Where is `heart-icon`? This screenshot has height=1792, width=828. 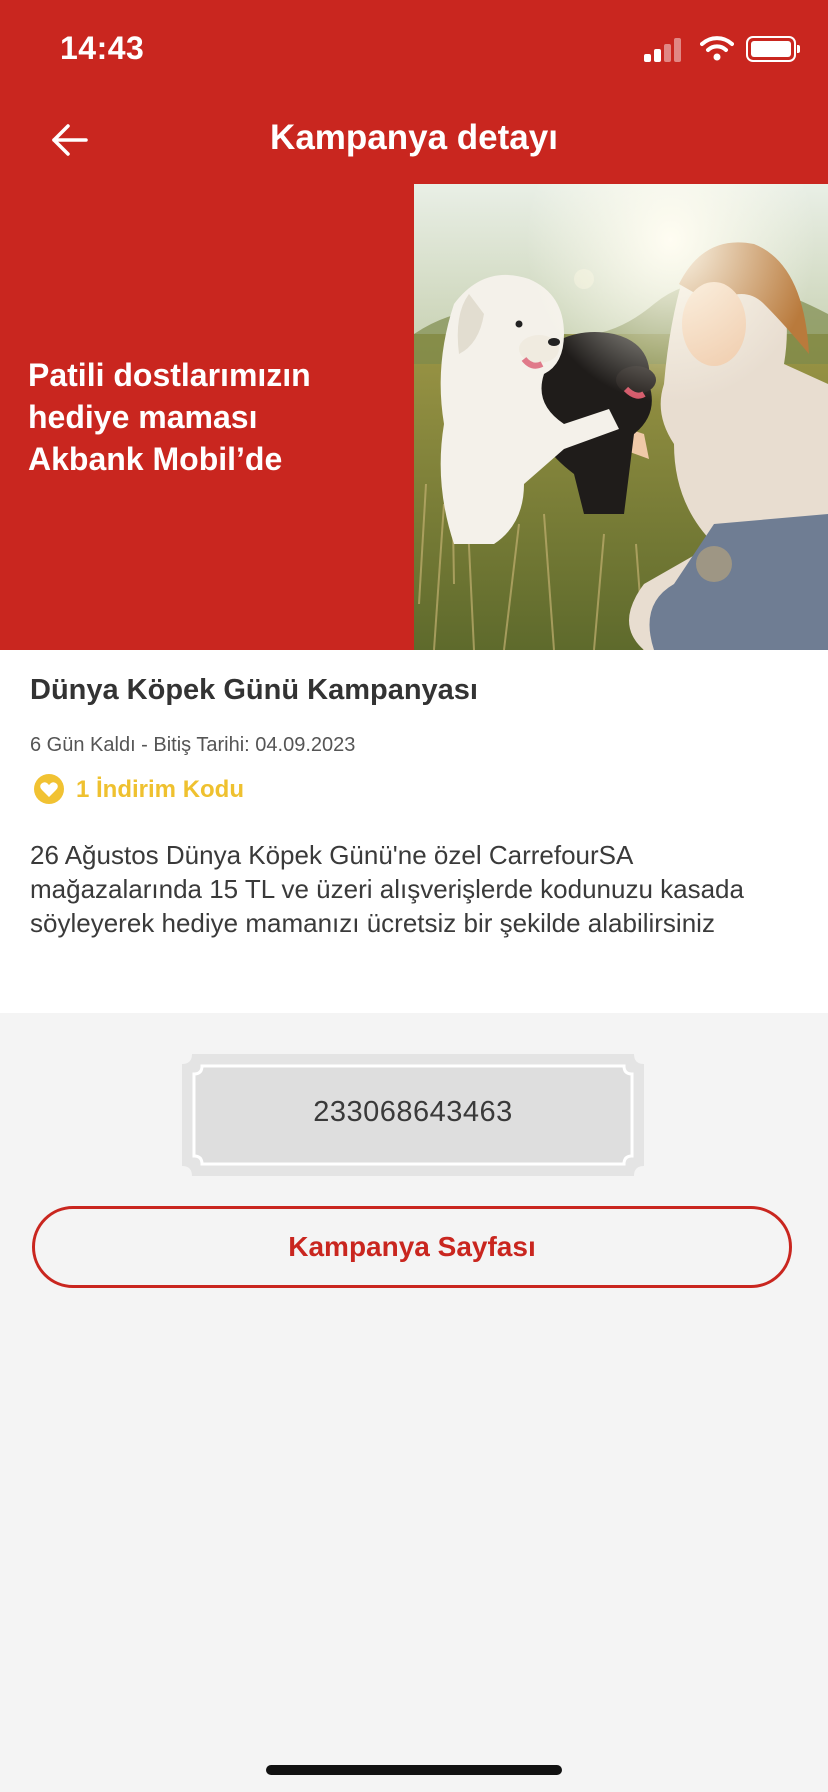 heart-icon is located at coordinates (49, 789).